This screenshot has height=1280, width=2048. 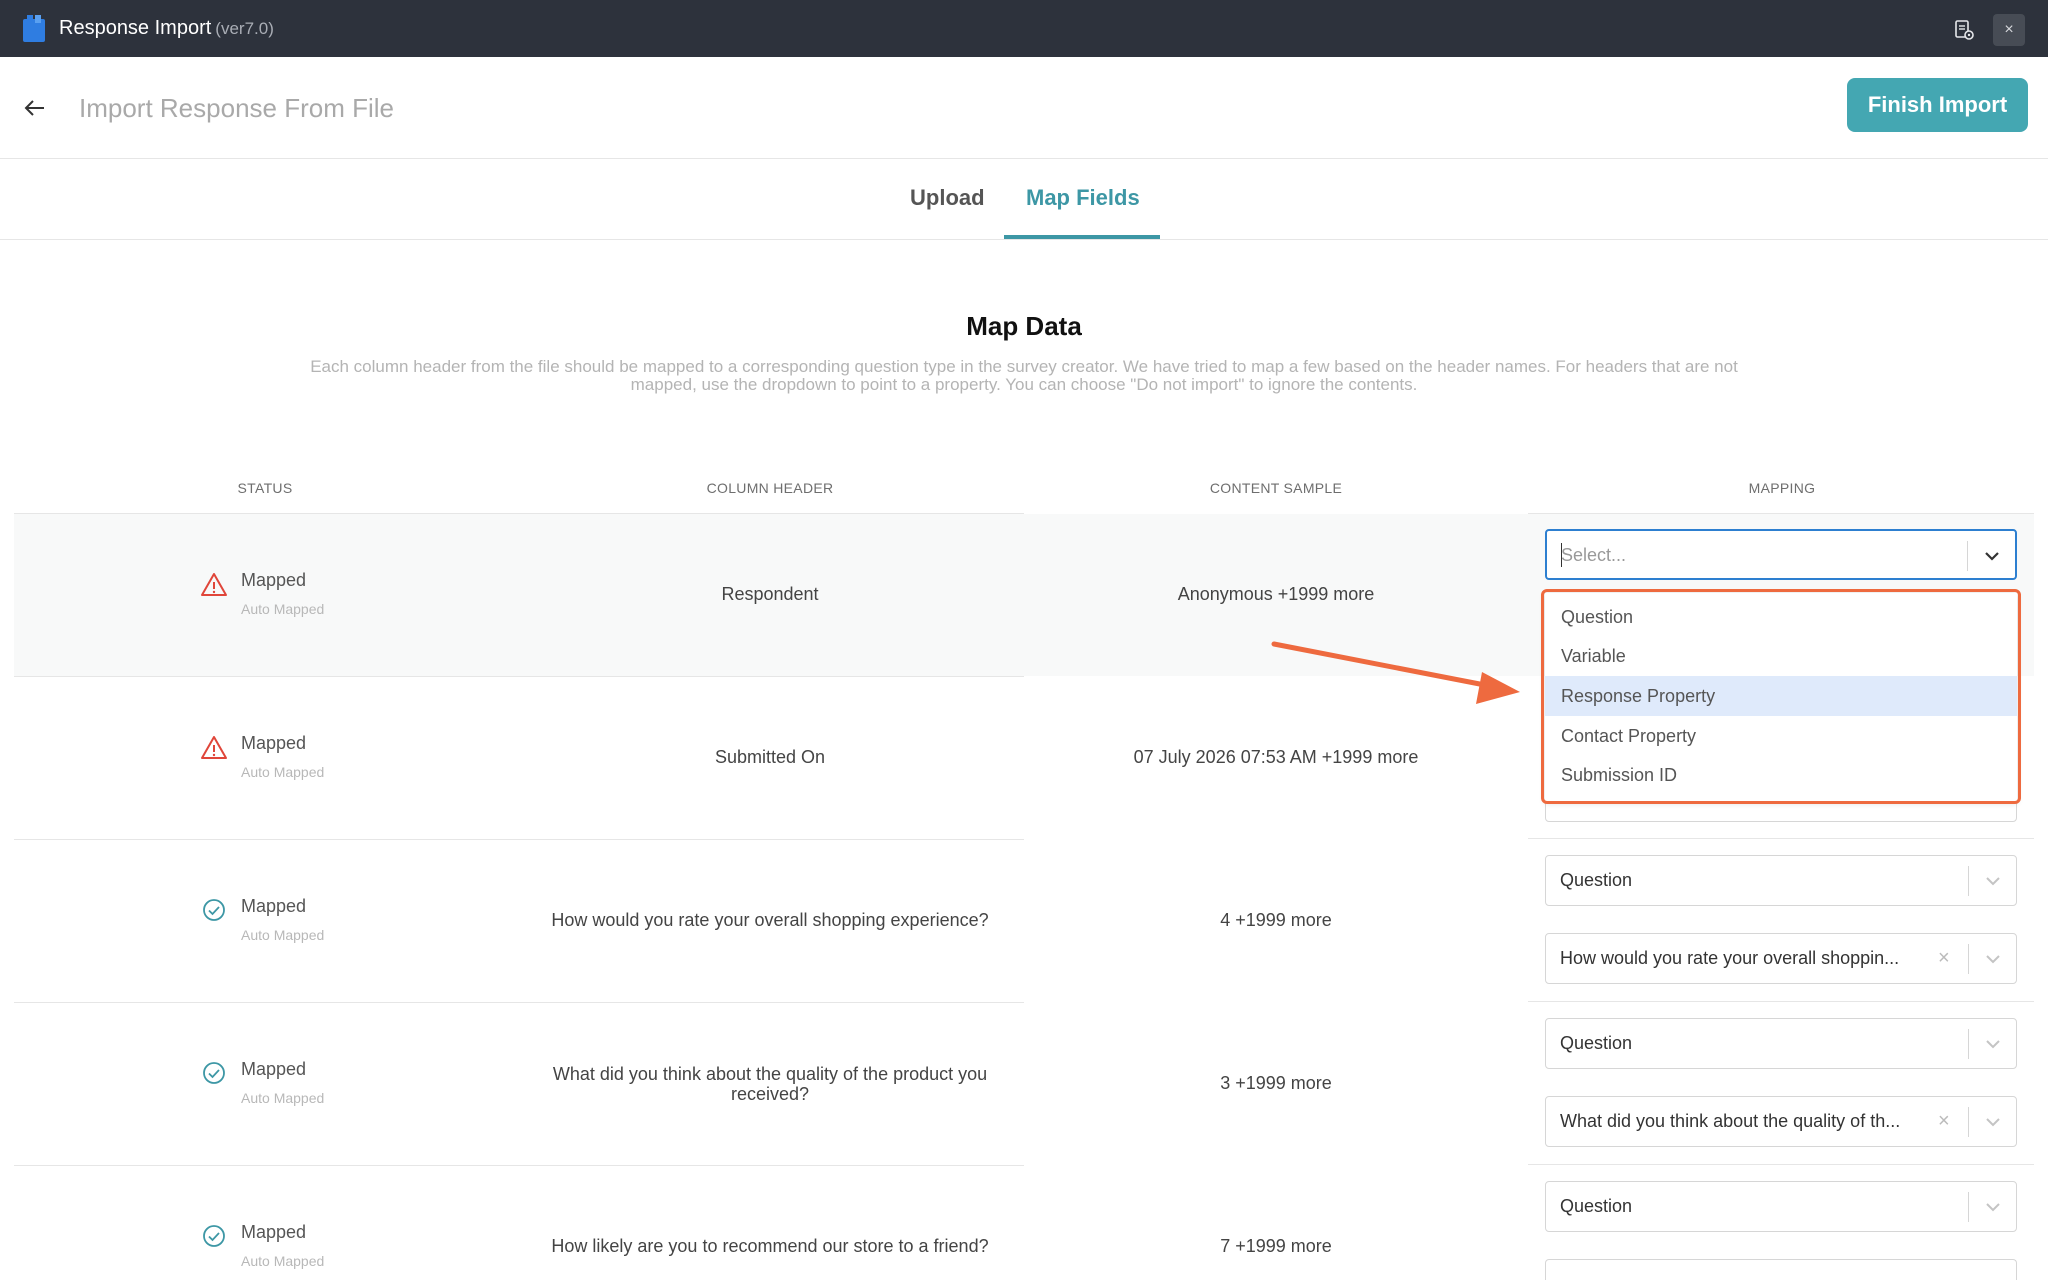 I want to click on tab-upload: Upload, so click(x=947, y=198).